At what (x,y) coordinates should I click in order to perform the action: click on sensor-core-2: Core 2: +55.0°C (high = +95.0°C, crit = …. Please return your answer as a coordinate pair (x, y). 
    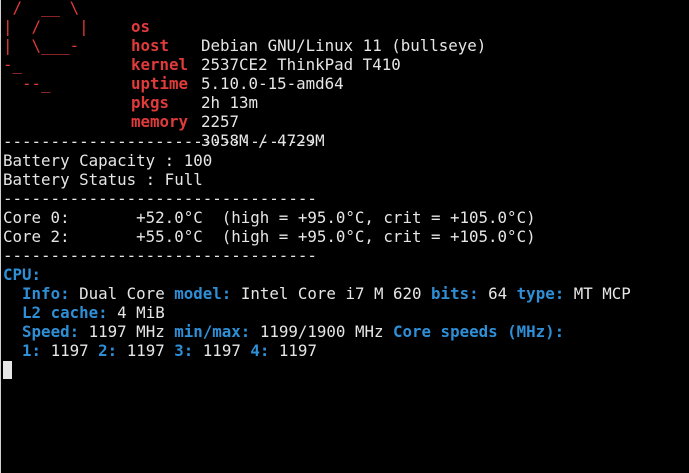
    Looking at the image, I should click on (269, 236).